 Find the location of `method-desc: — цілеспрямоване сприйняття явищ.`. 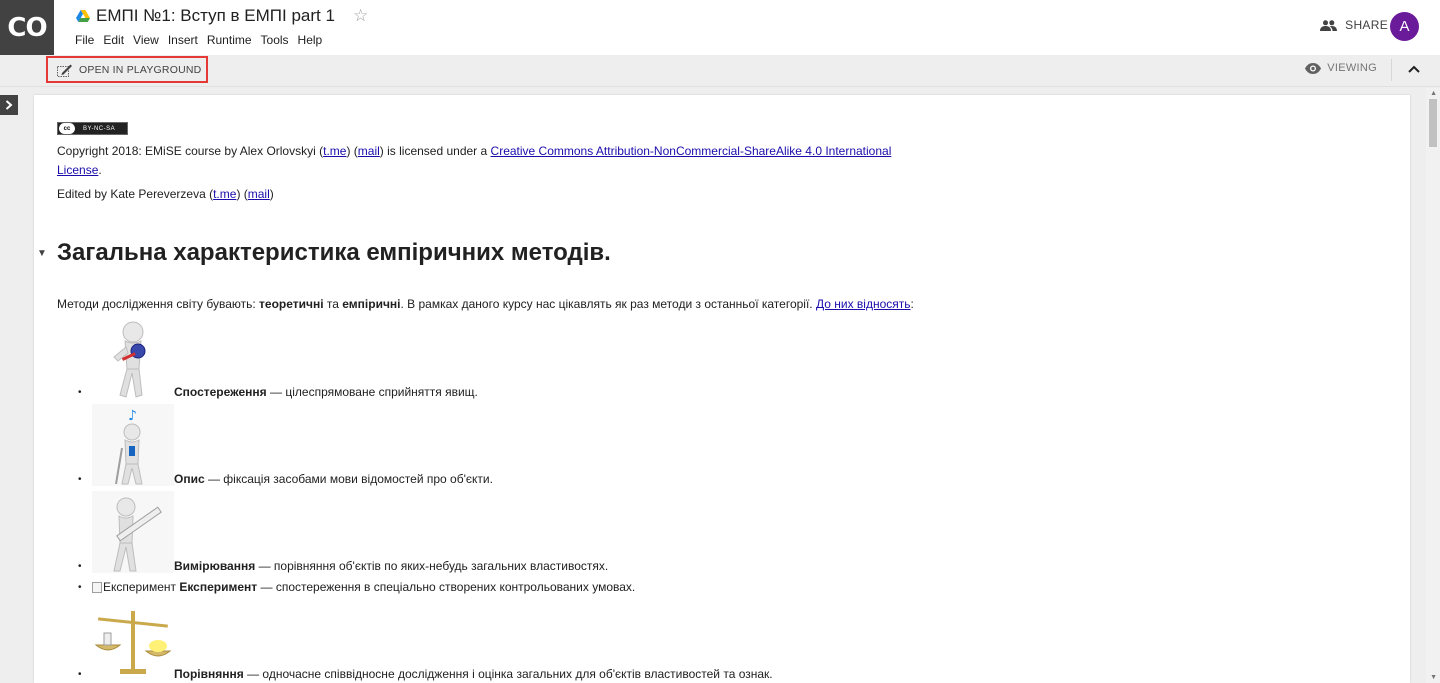

method-desc: — цілеспрямоване сприйняття явищ. is located at coordinates (372, 392).